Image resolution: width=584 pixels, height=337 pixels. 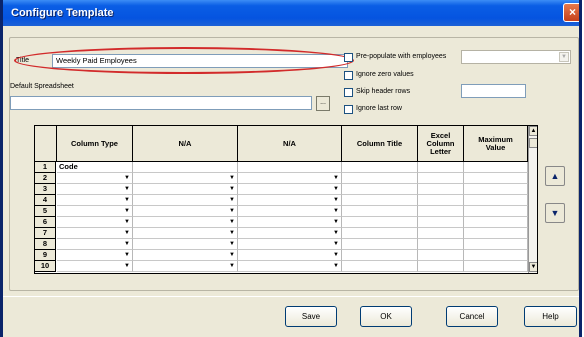 What do you see at coordinates (45, 200) in the screenshot?
I see `row-number: 4` at bounding box center [45, 200].